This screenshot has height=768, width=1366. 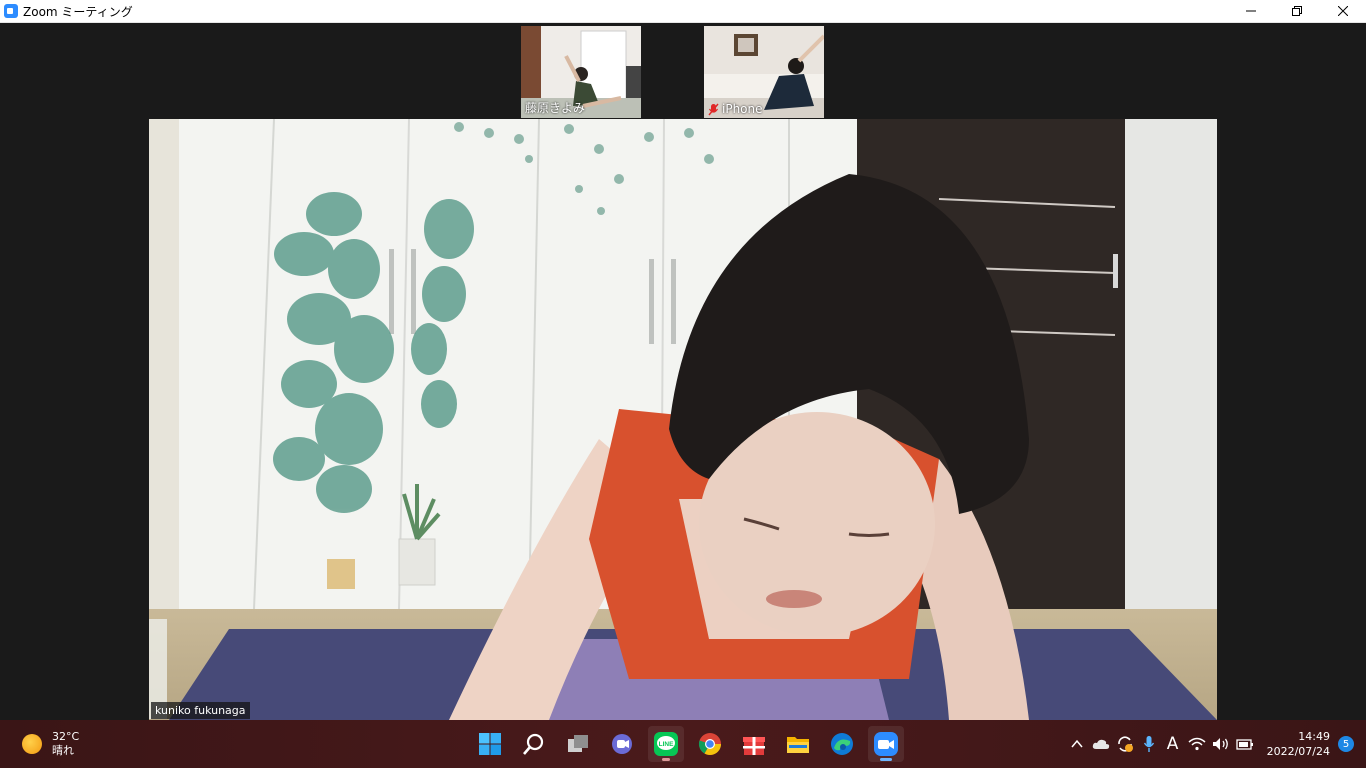 I want to click on close-icon, so click(x=1343, y=11).